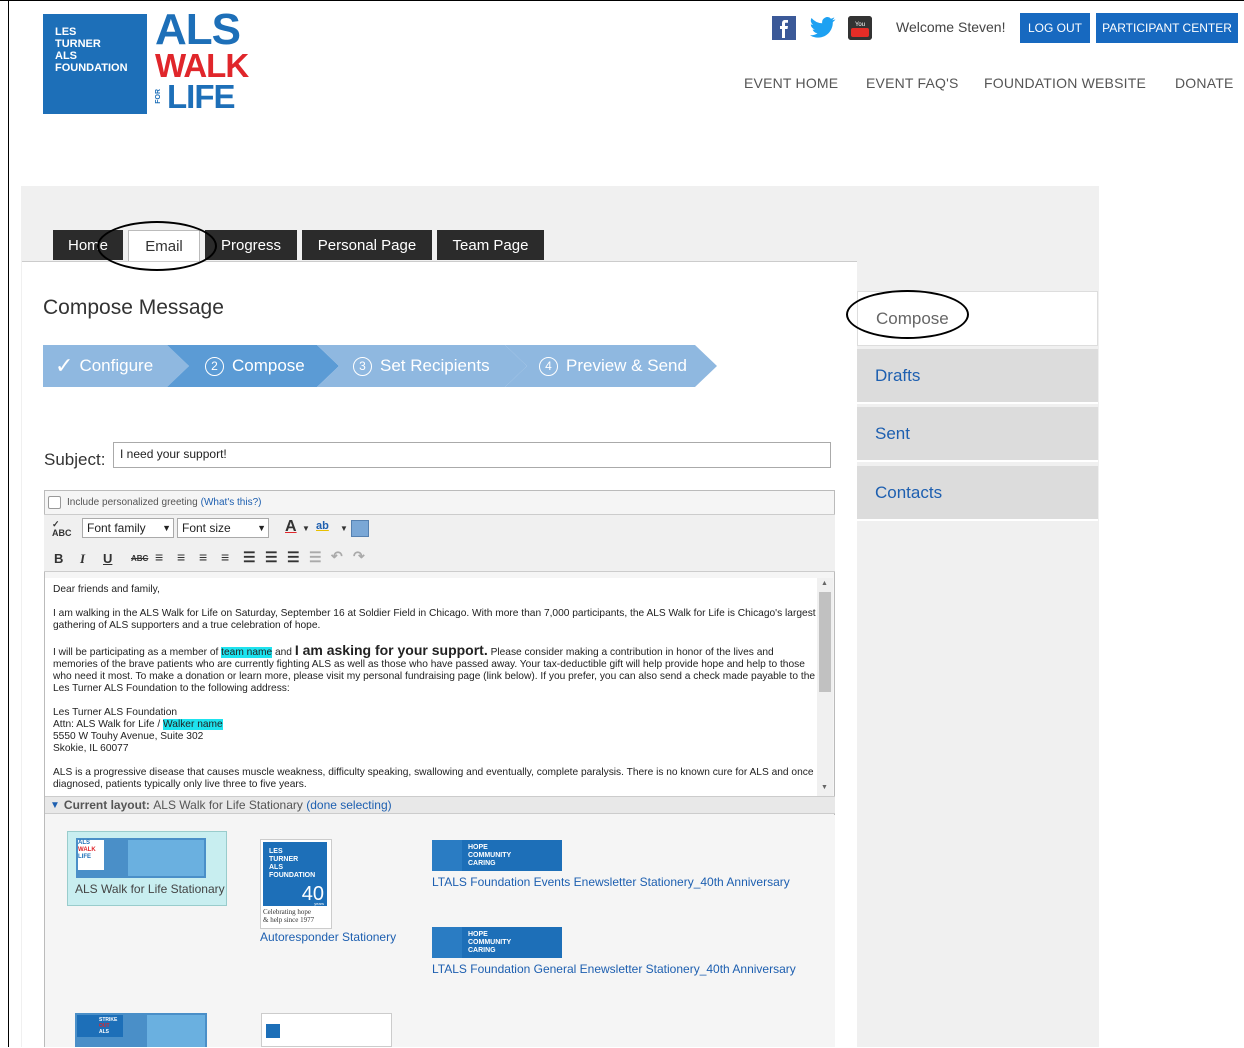 The image size is (1244, 1048). What do you see at coordinates (62, 529) in the screenshot?
I see `spellcheck-icon: ✓ ABC` at bounding box center [62, 529].